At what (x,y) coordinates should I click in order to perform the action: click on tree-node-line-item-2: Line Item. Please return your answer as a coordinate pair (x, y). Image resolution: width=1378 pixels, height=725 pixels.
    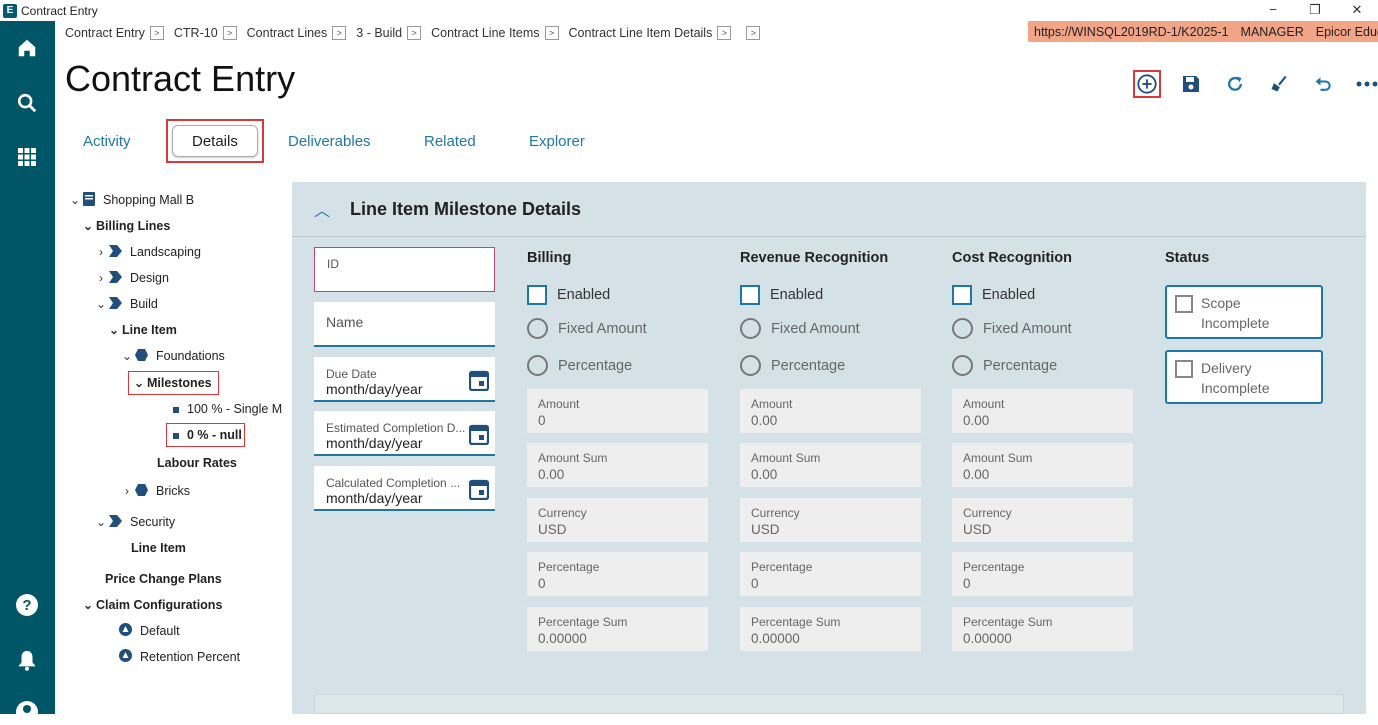
    Looking at the image, I should click on (158, 548).